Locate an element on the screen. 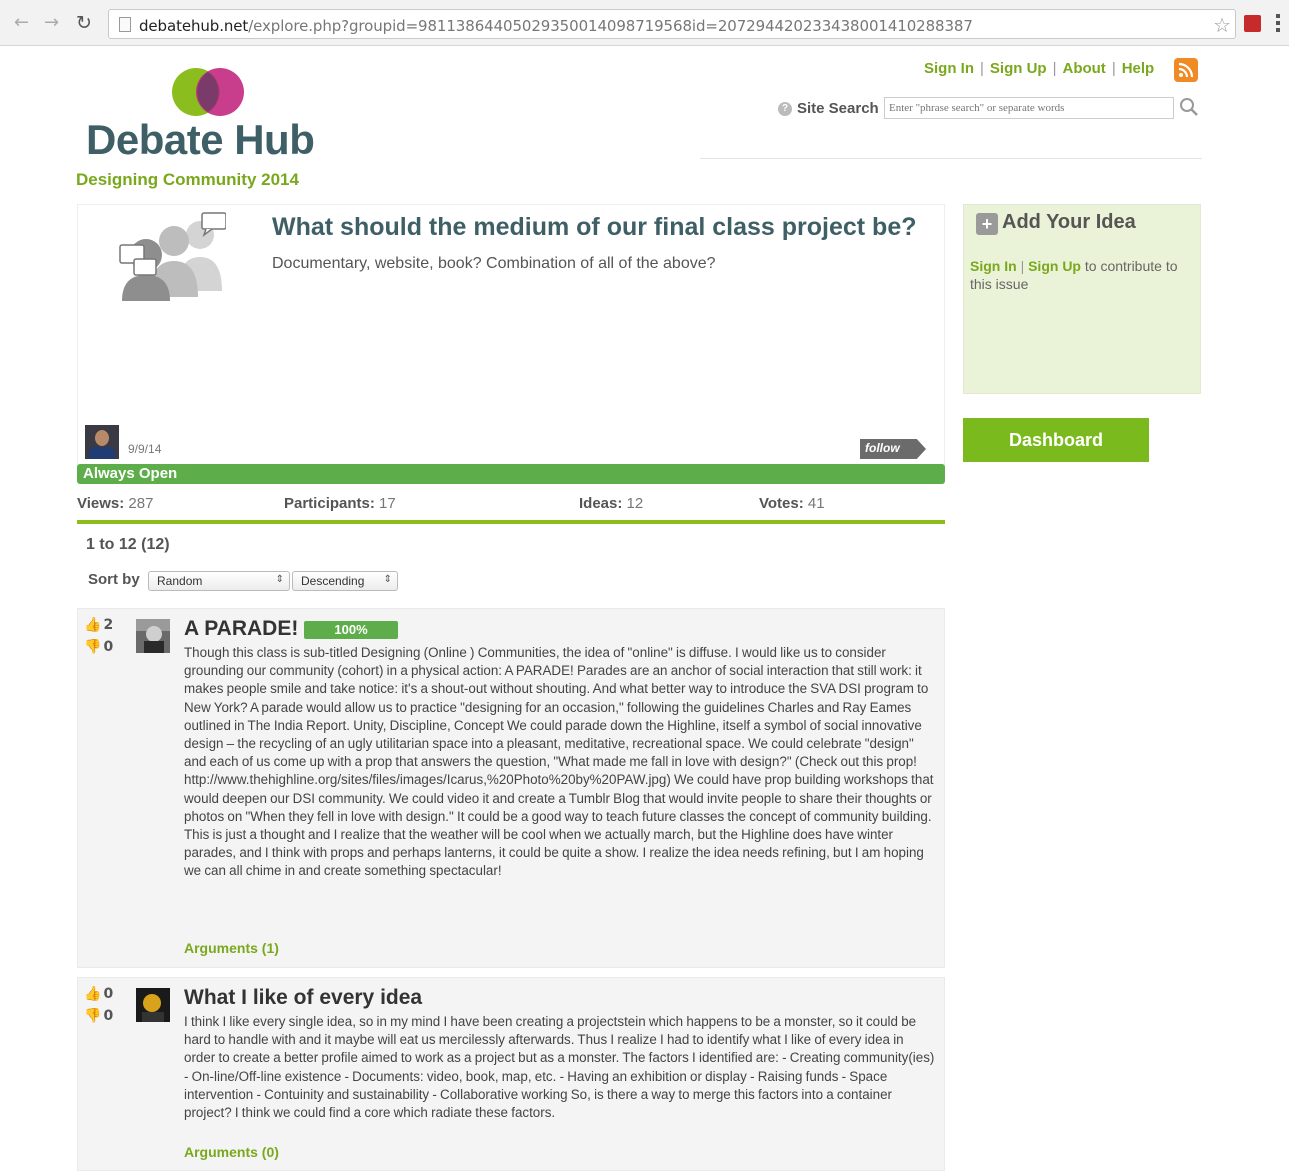 This screenshot has width=1289, height=1171. sort-label: Sort by is located at coordinates (114, 579).